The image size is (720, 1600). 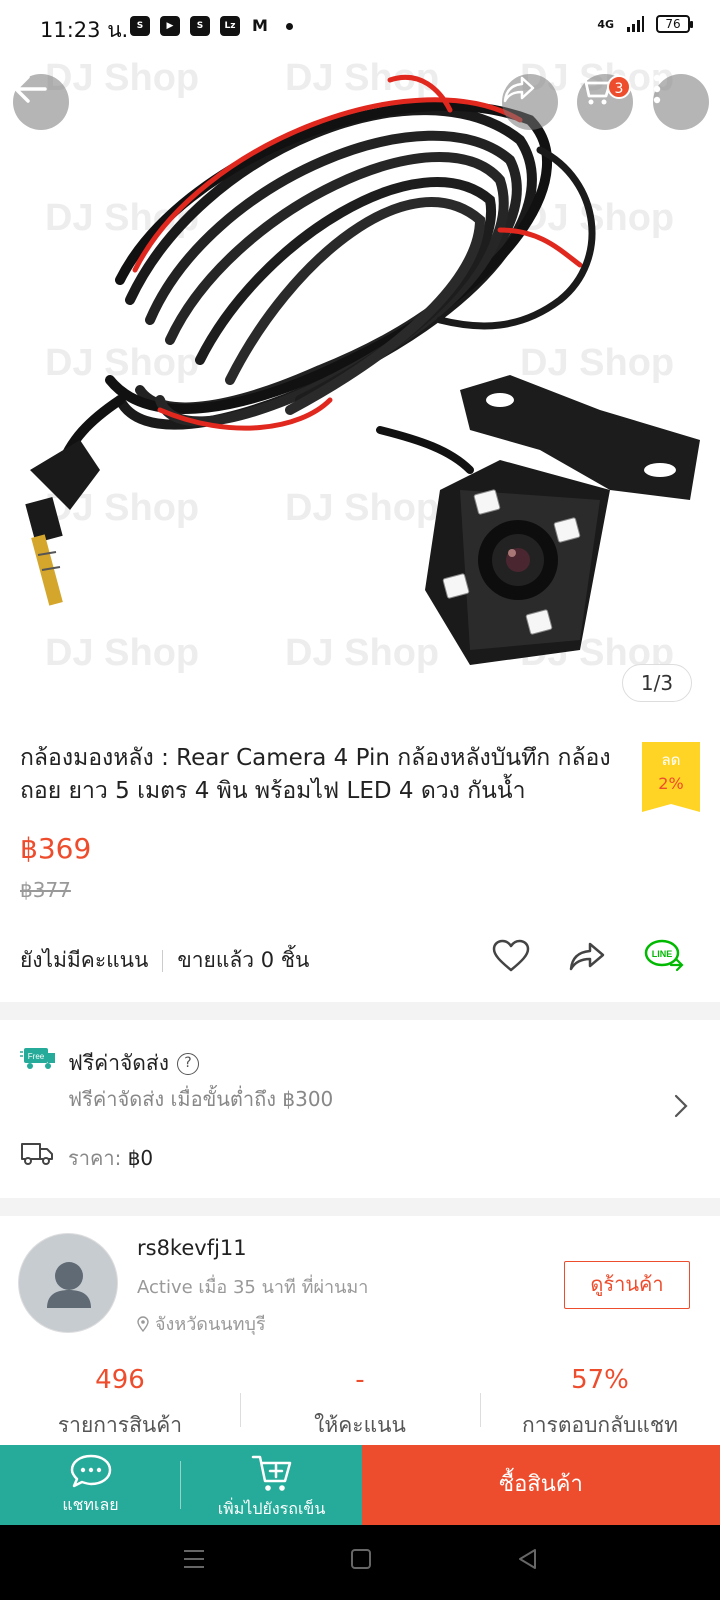 I want to click on cart-count-badge: 3, so click(x=619, y=87).